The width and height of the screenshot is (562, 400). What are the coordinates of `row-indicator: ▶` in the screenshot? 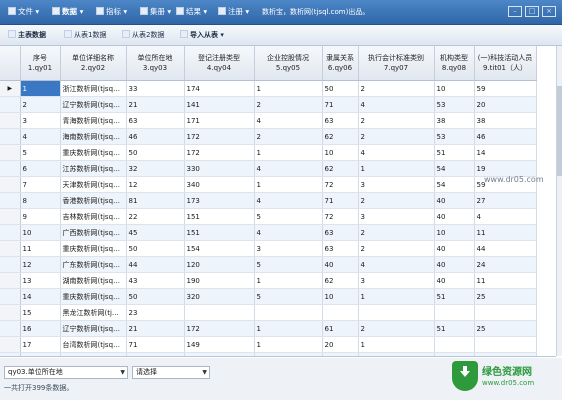 It's located at (10, 88).